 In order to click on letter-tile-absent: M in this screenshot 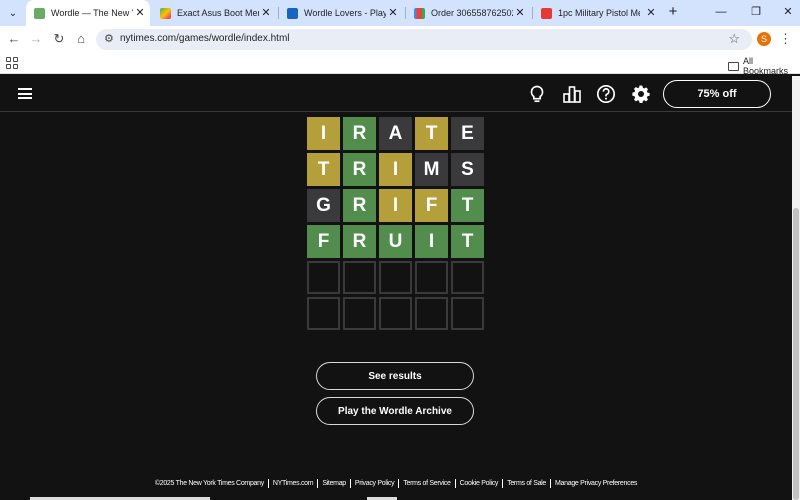, I will do `click(431, 169)`.